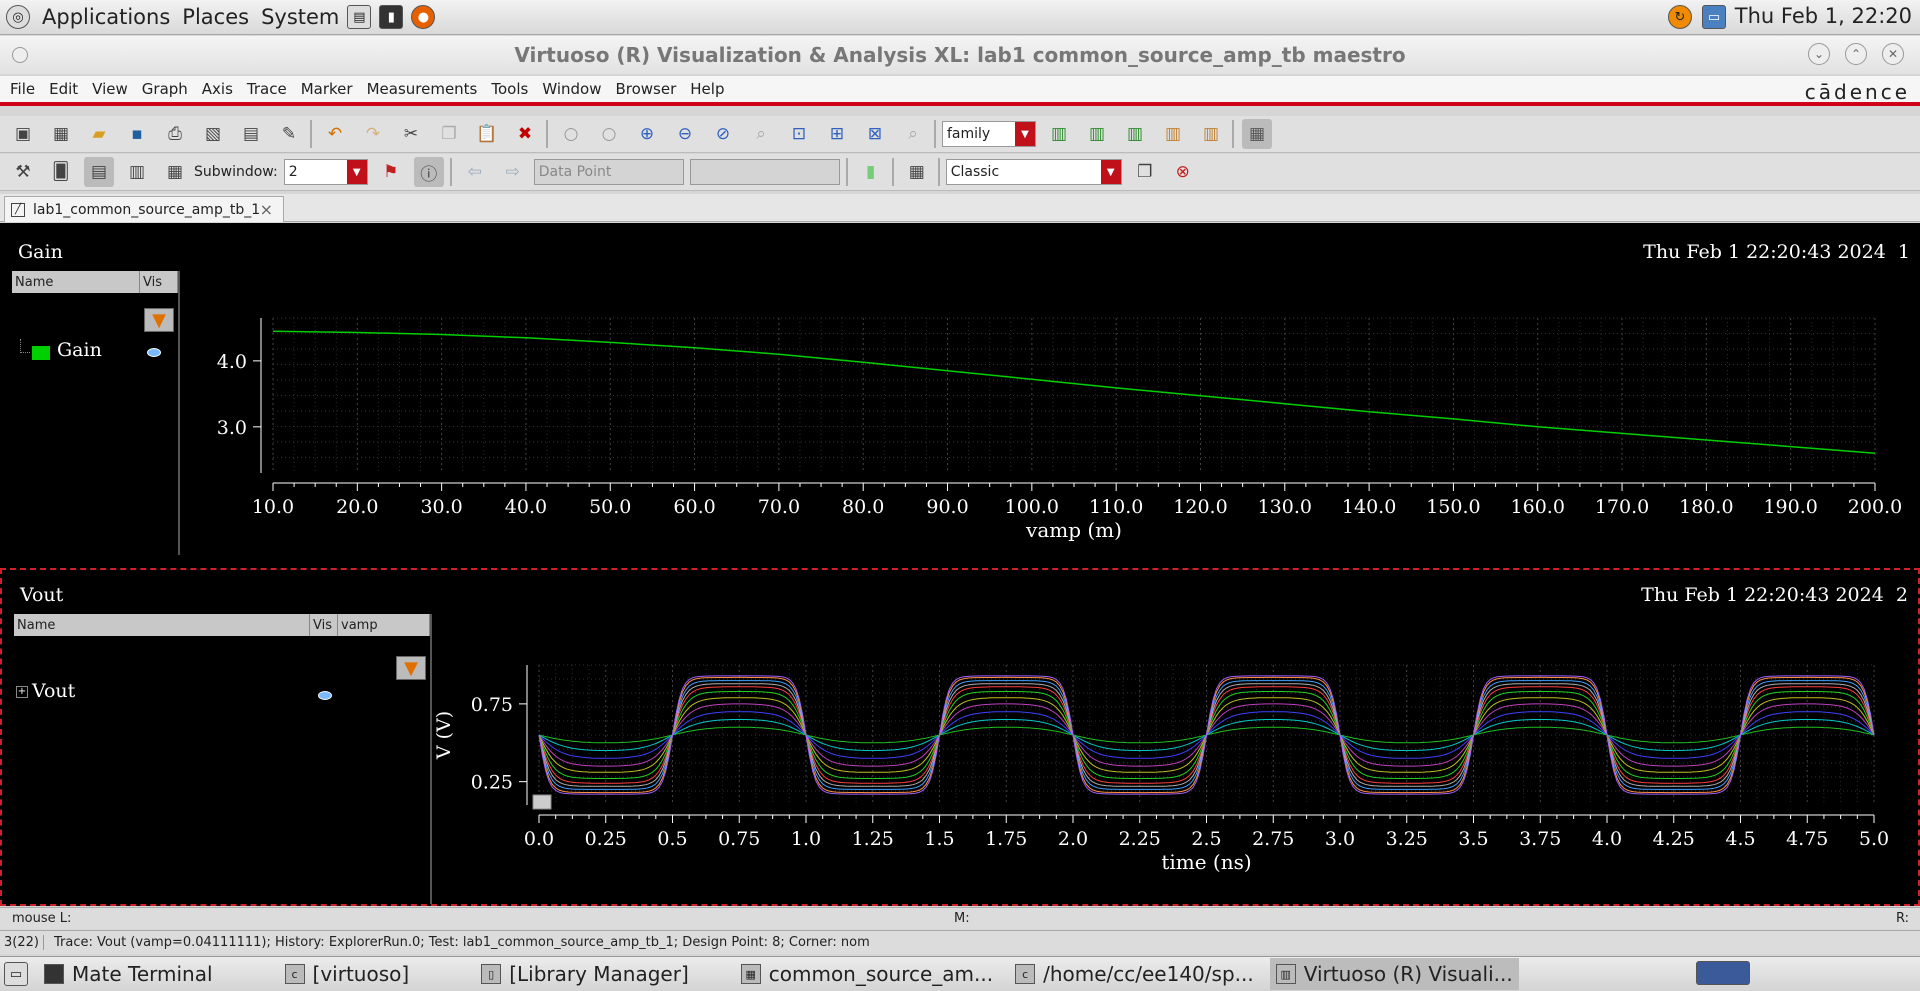 The height and width of the screenshot is (991, 1920). Describe the element at coordinates (1097, 134) in the screenshot. I see `overlay-icon: ▥` at that location.